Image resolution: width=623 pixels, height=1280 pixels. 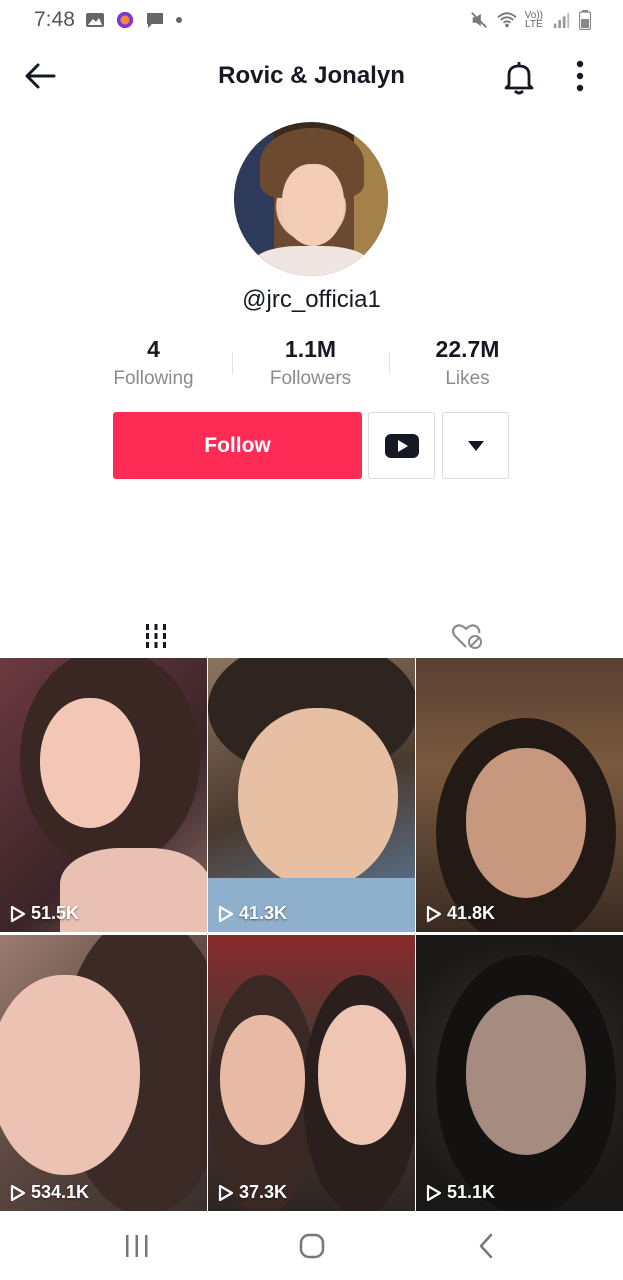 I want to click on stat-label: Likes, so click(x=467, y=378).